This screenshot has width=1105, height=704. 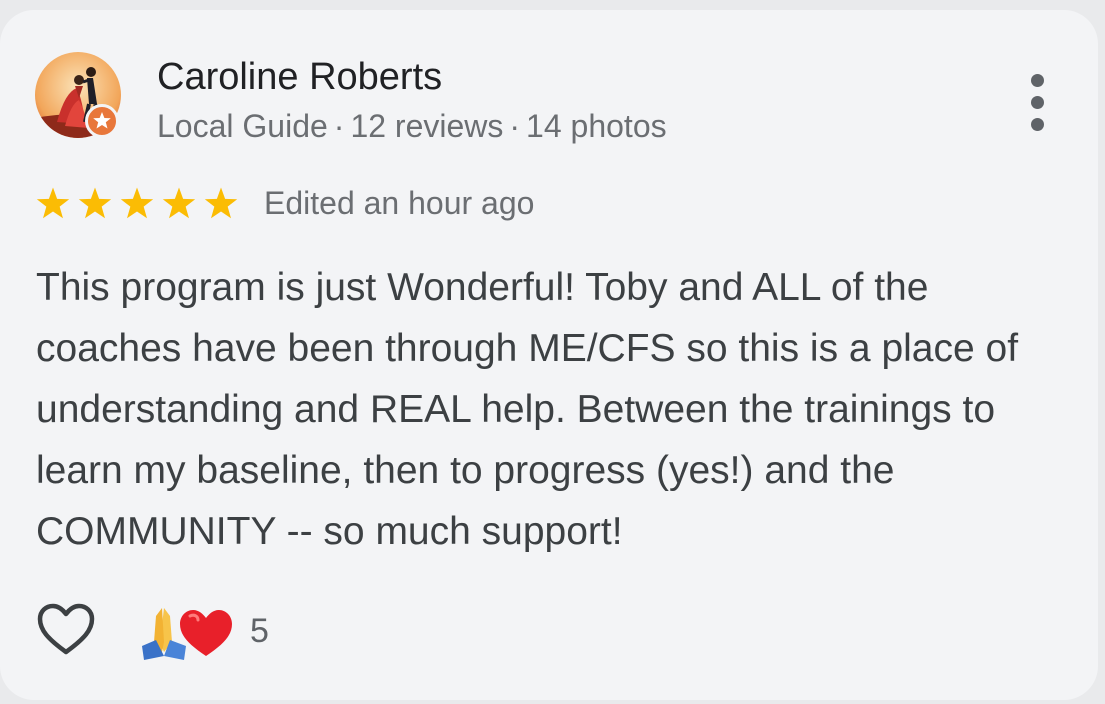 I want to click on star-rating, so click(x=137, y=203).